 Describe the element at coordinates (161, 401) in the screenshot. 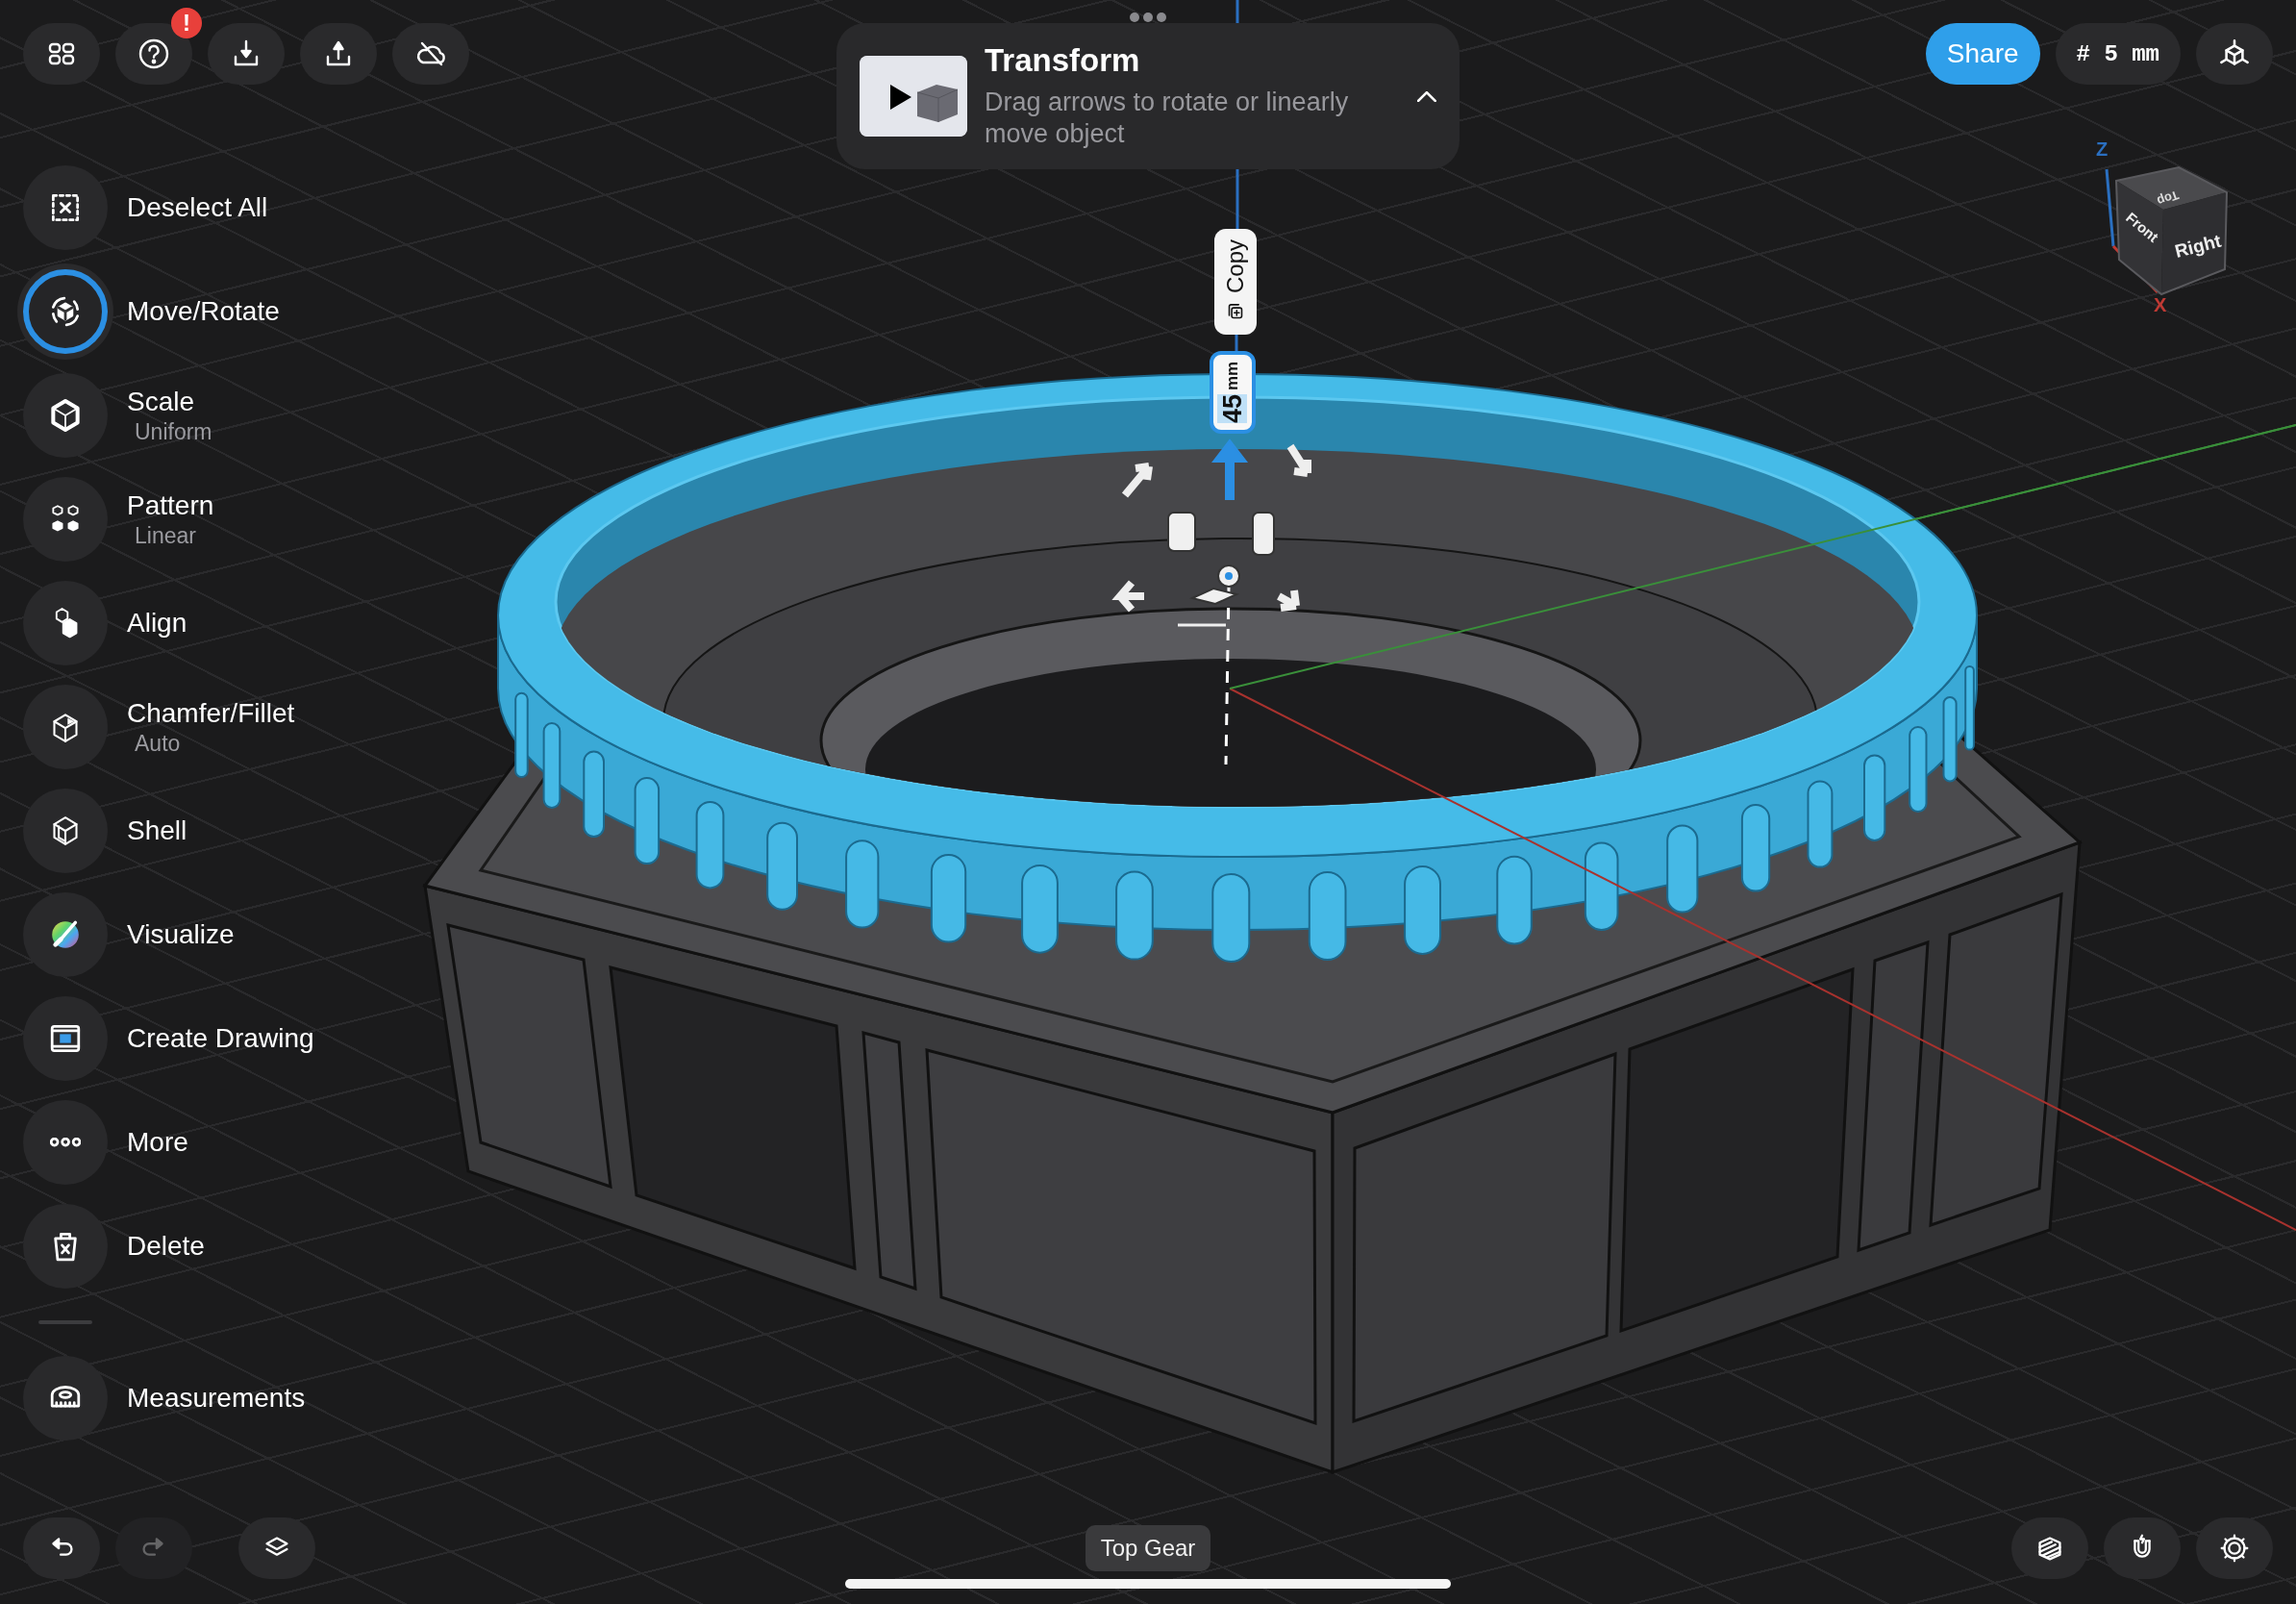

I see `tool-label: Scale` at that location.